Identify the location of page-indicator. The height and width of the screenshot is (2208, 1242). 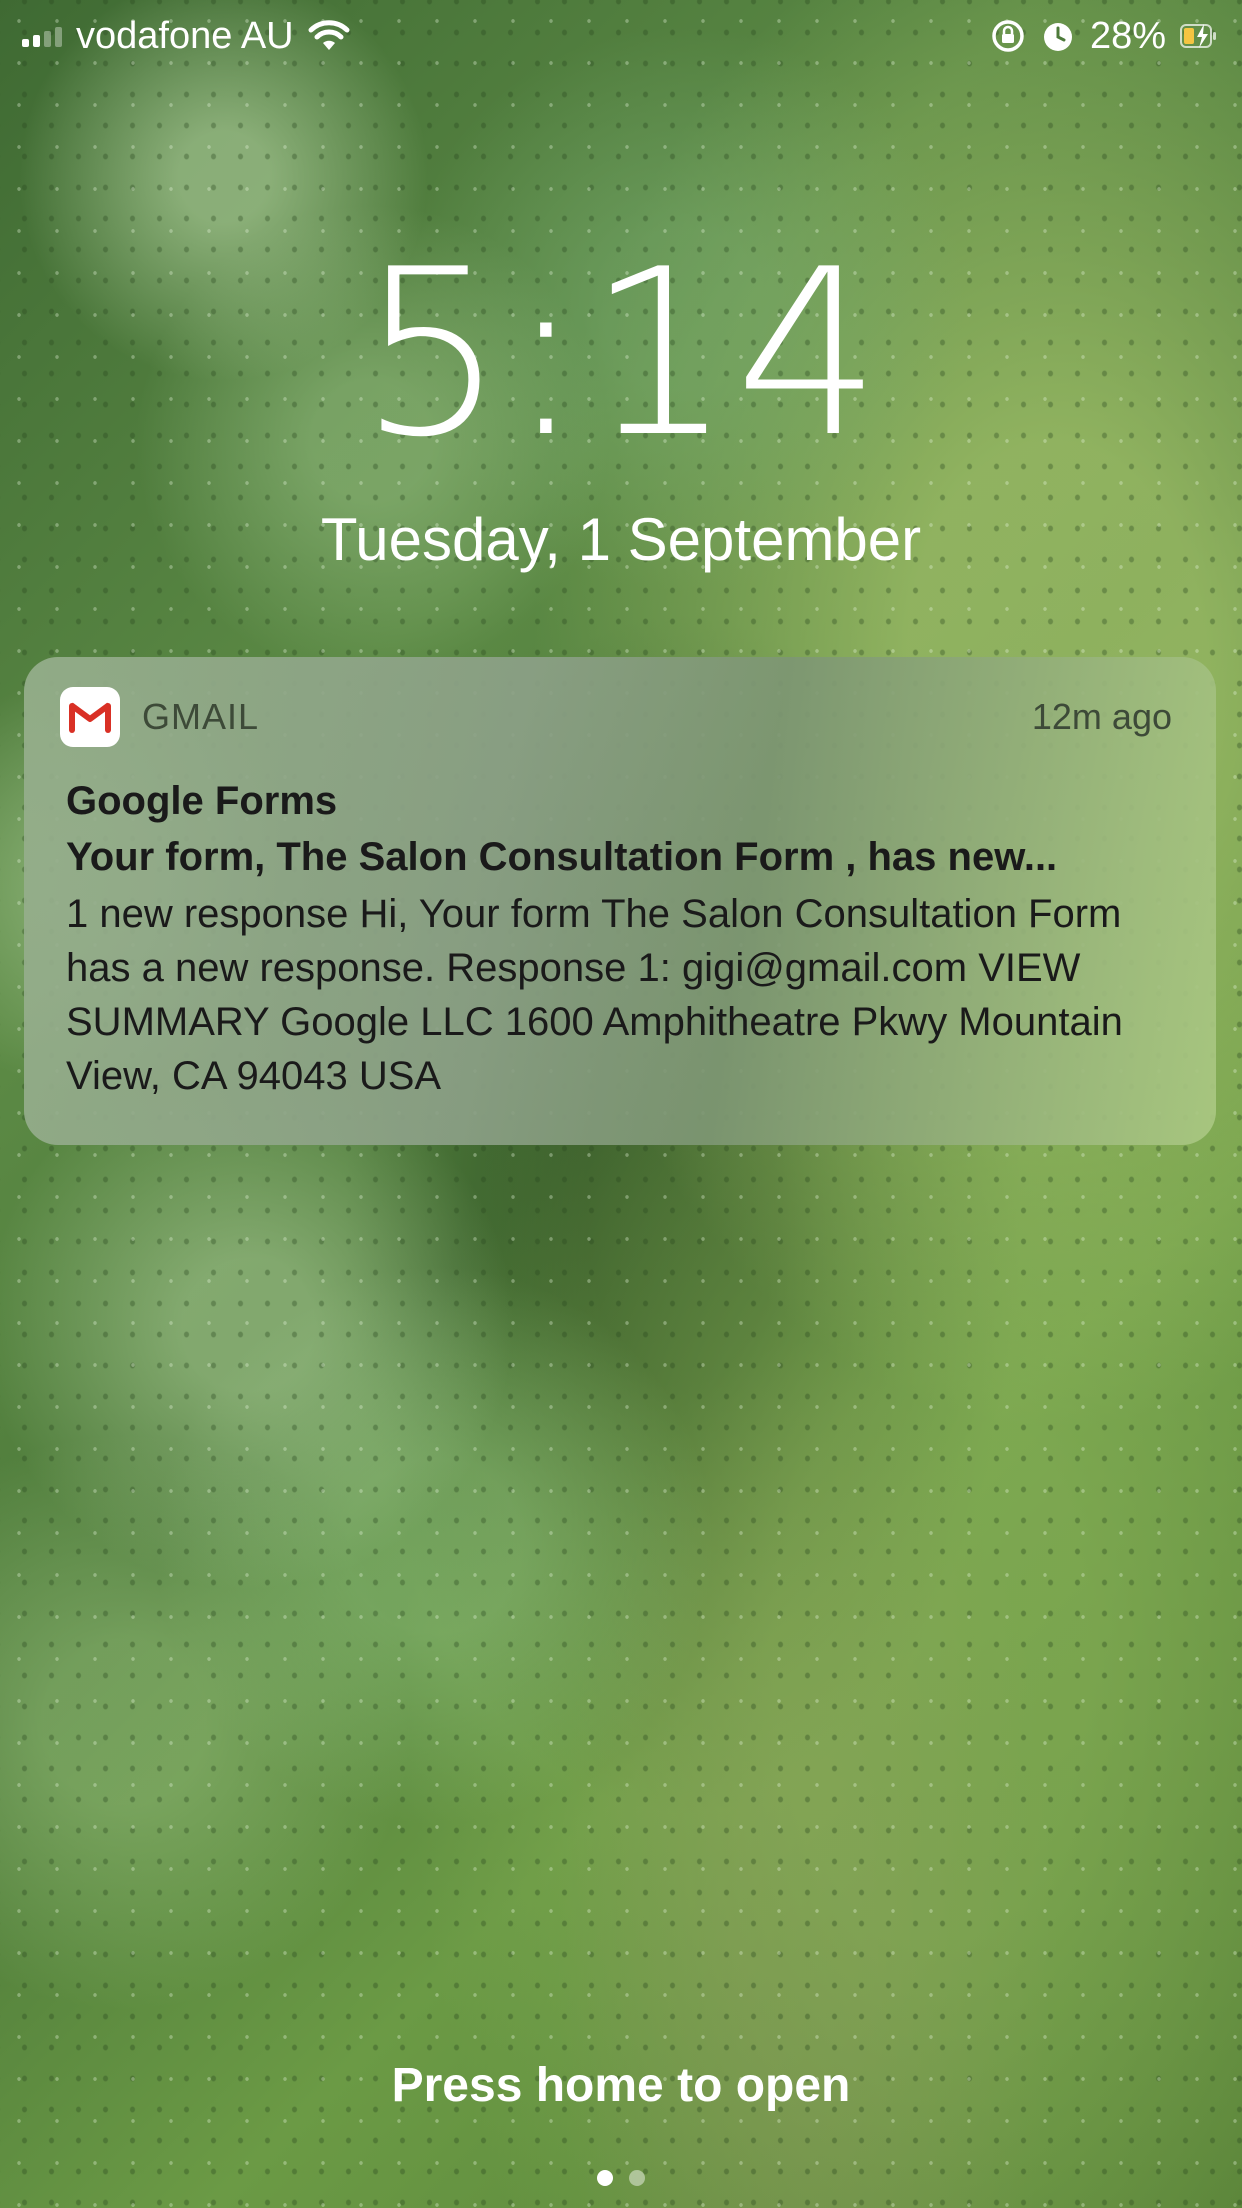
(621, 2178).